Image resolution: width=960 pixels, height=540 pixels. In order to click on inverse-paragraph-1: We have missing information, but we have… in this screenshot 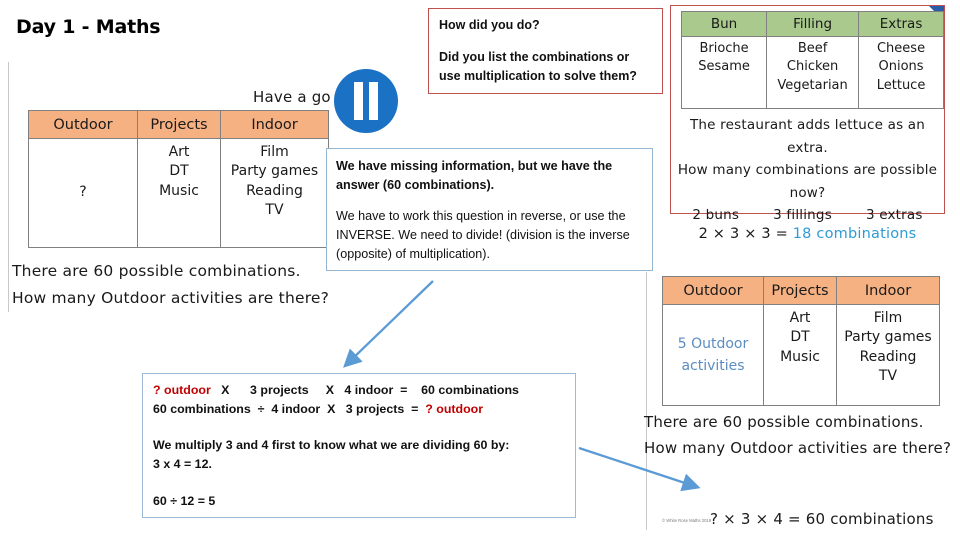, I will do `click(474, 175)`.